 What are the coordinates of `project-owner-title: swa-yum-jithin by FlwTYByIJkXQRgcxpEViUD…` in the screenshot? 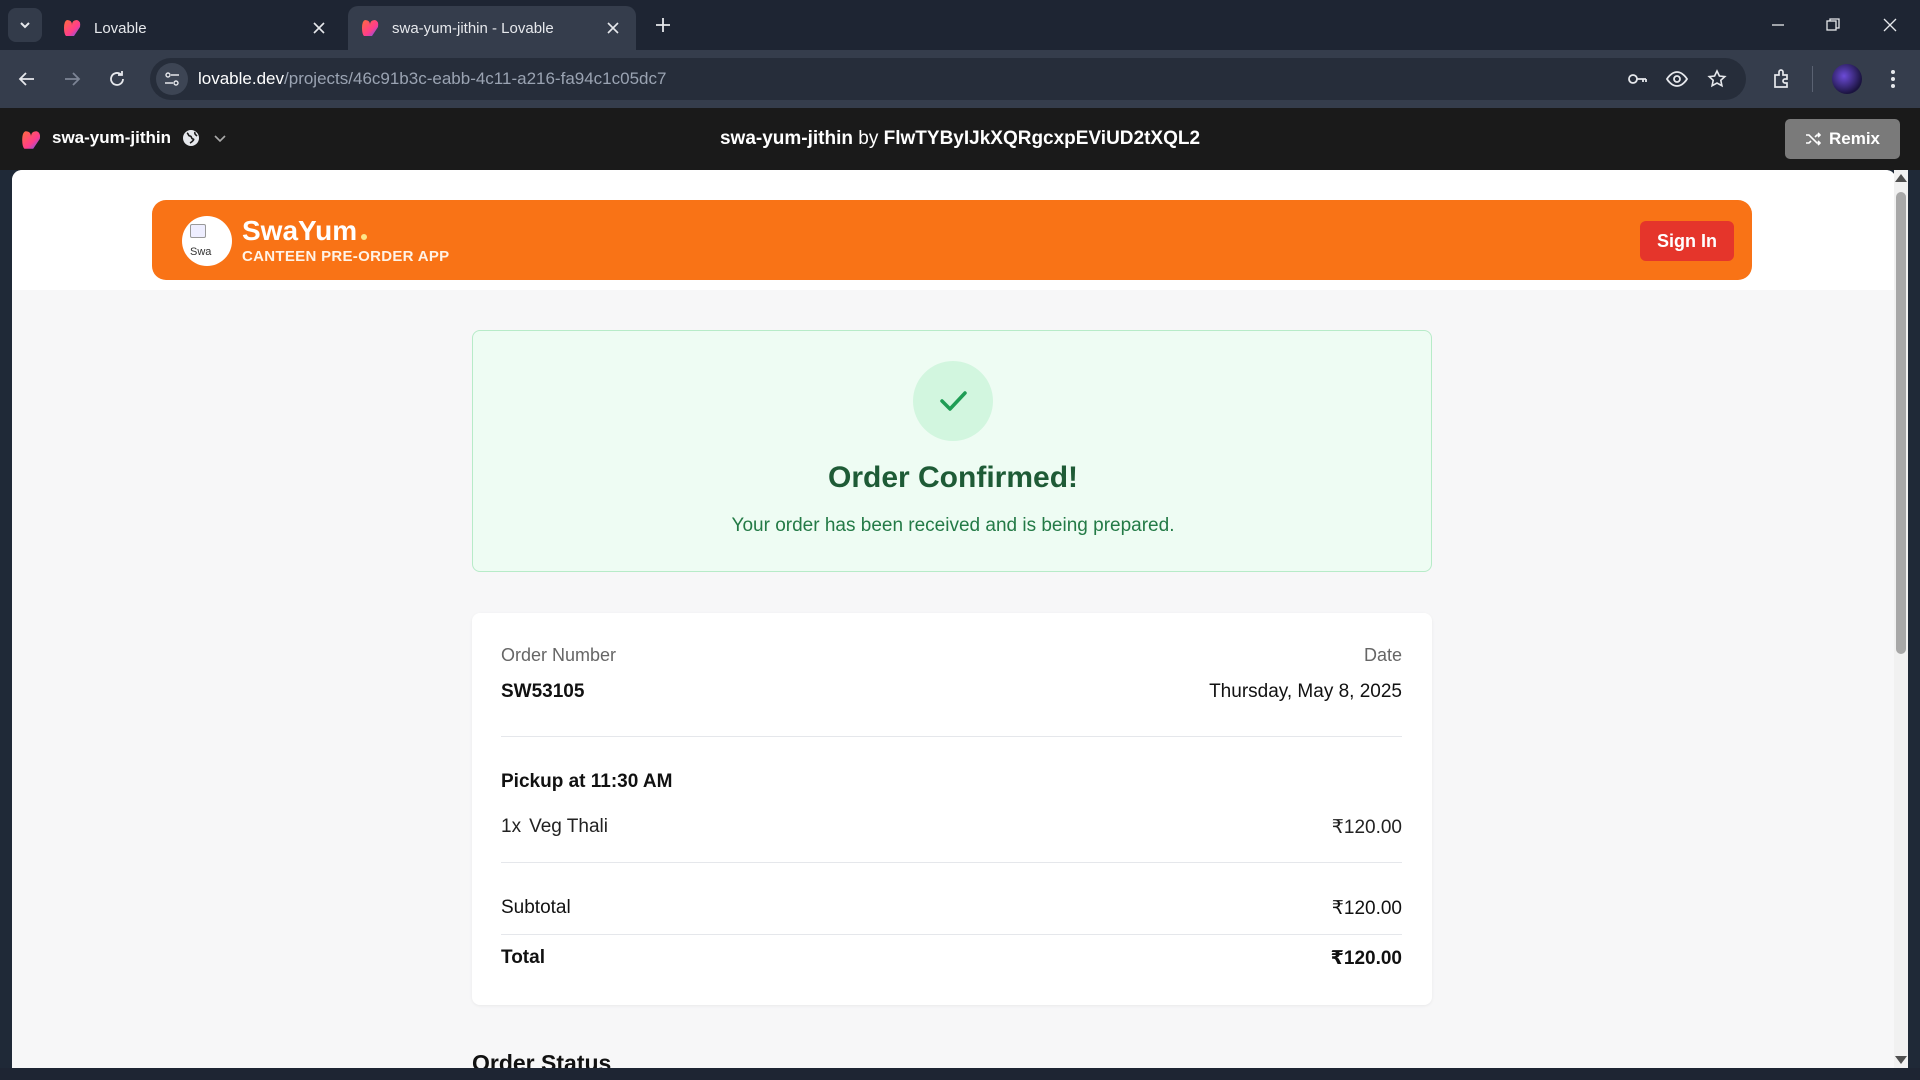 It's located at (960, 139).